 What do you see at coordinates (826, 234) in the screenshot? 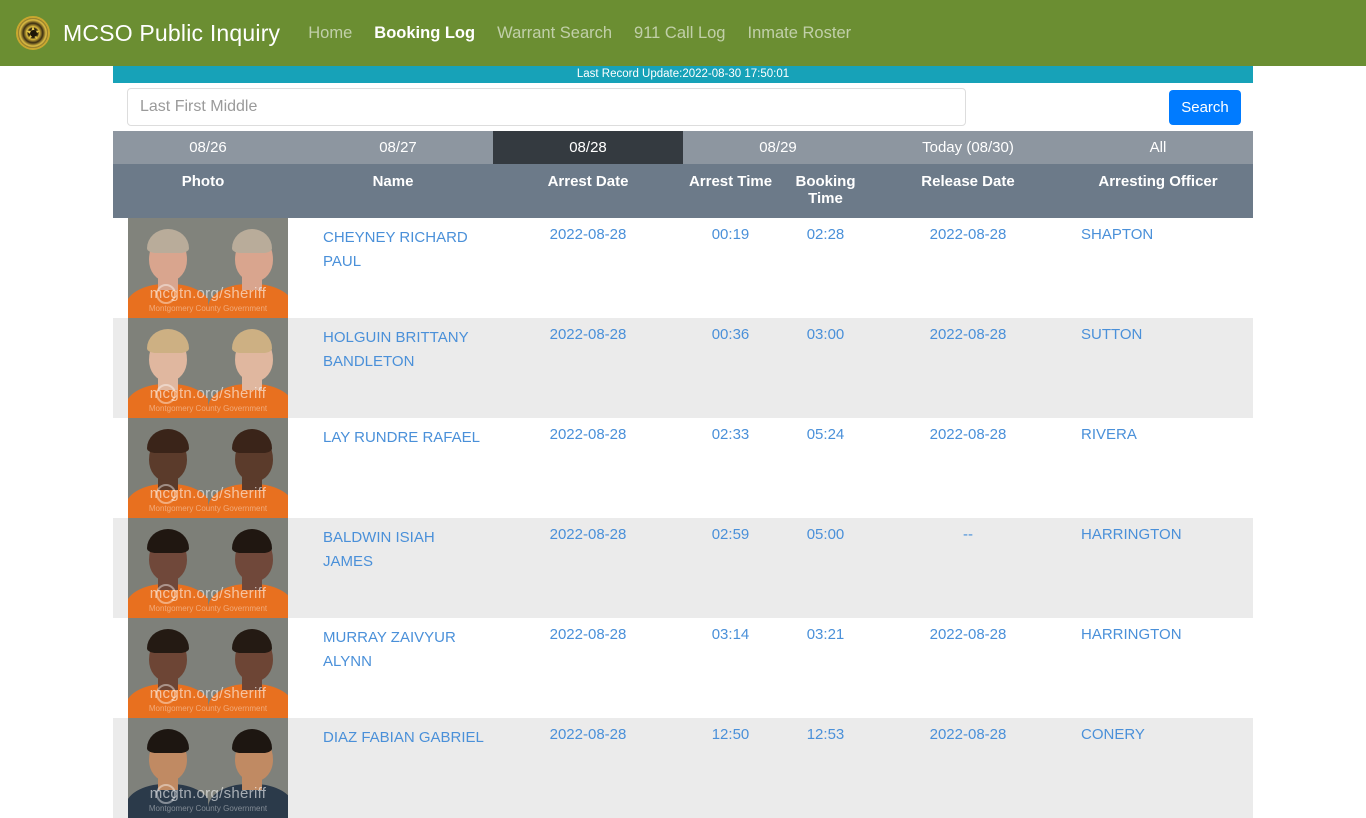
I see `cell-booking-time-link: 02:28` at bounding box center [826, 234].